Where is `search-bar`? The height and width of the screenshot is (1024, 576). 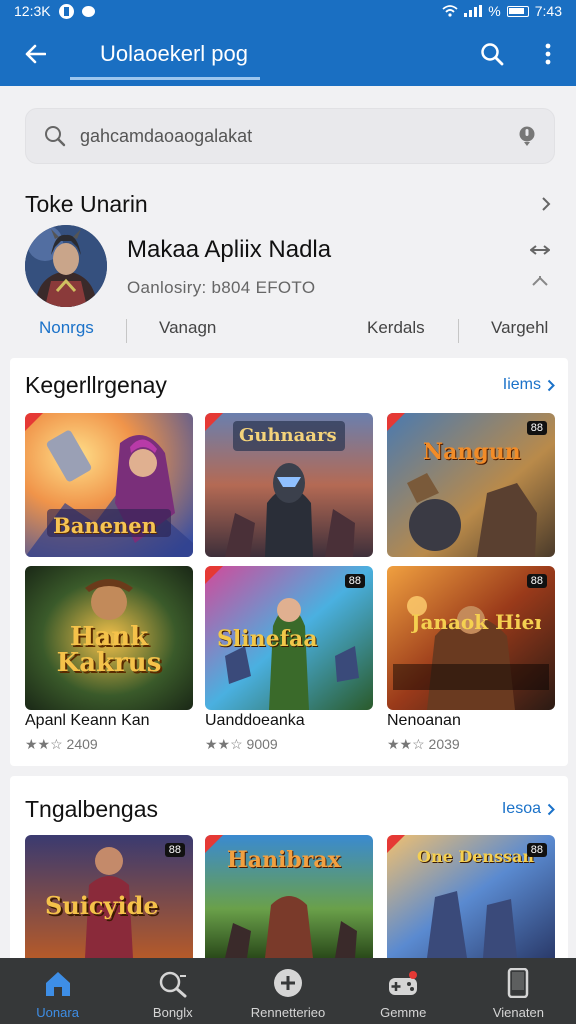
search-bar is located at coordinates (290, 136).